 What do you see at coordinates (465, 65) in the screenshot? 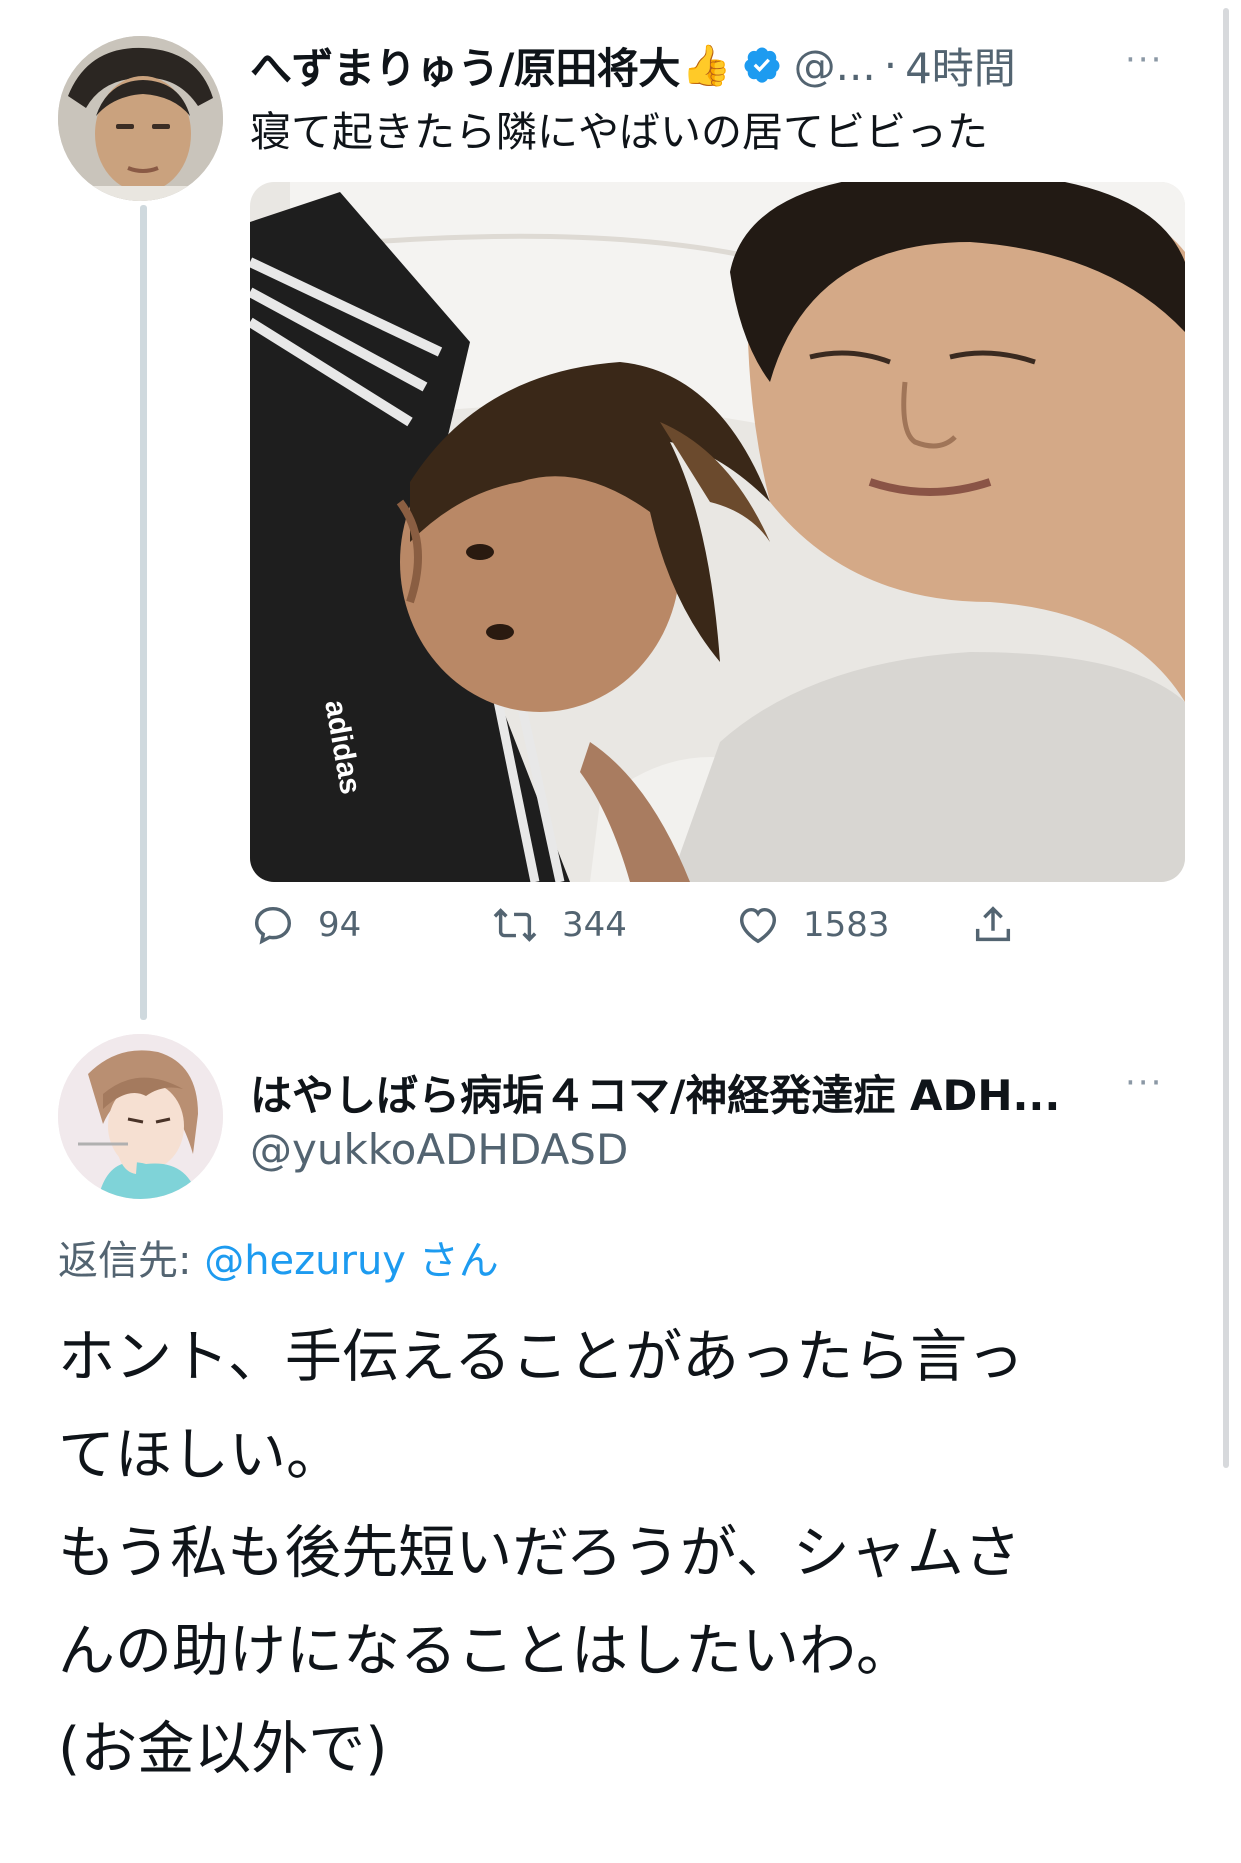
I see `author-name: へずまりゅう/原田将大` at bounding box center [465, 65].